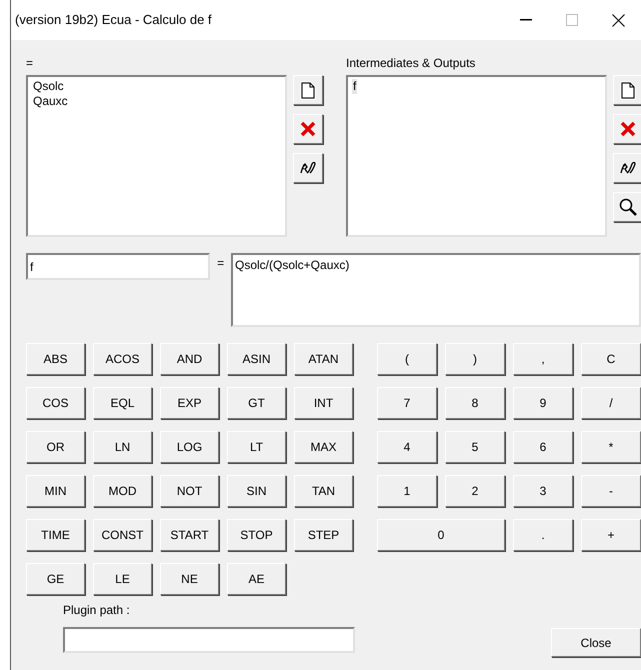  I want to click on function-button: LT, so click(256, 447).